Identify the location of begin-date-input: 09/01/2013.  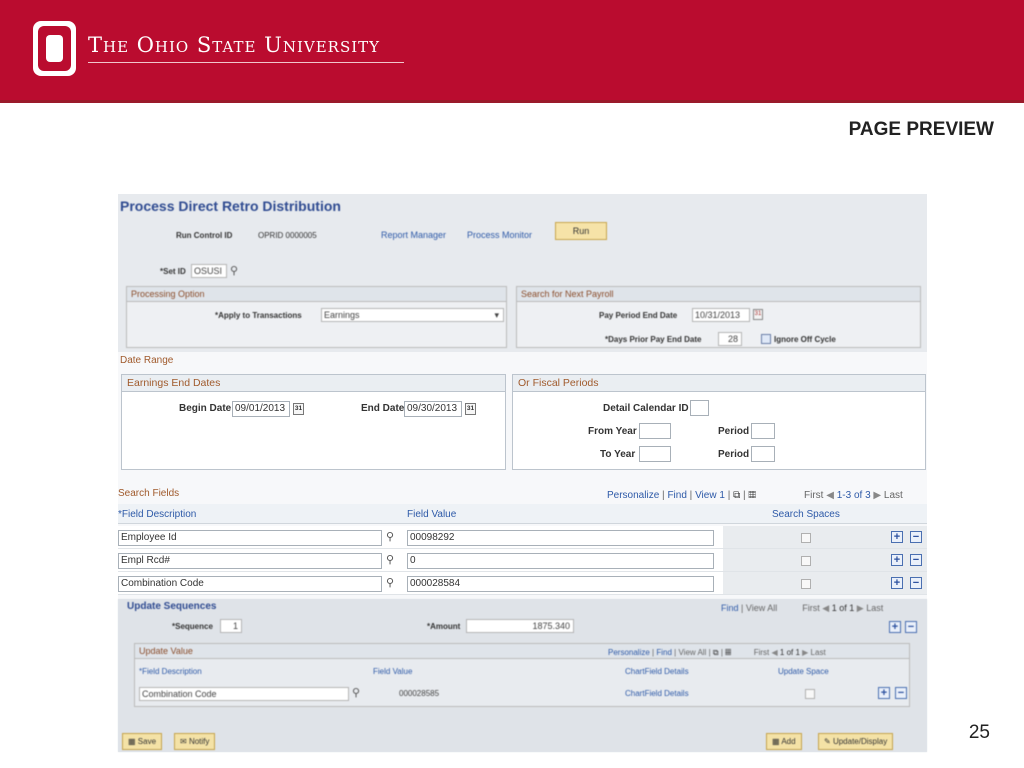
(261, 409).